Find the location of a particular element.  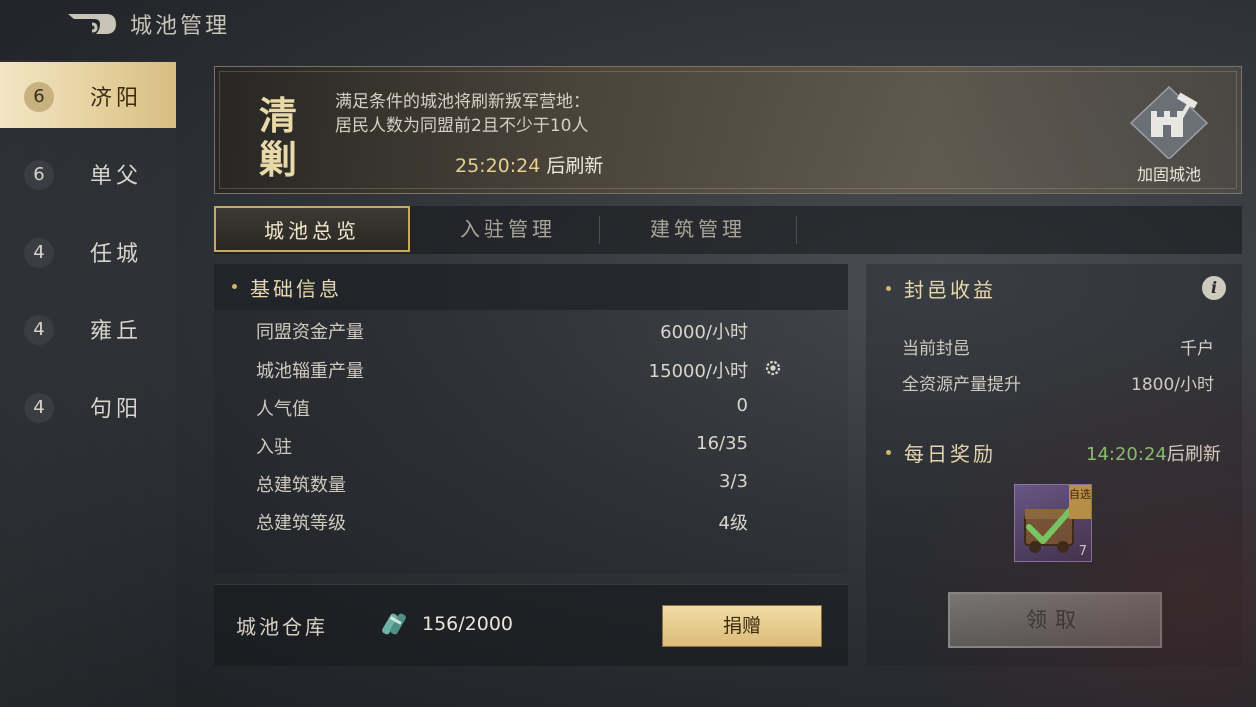

tab-settle-management: 入驻管理 is located at coordinates (508, 229).